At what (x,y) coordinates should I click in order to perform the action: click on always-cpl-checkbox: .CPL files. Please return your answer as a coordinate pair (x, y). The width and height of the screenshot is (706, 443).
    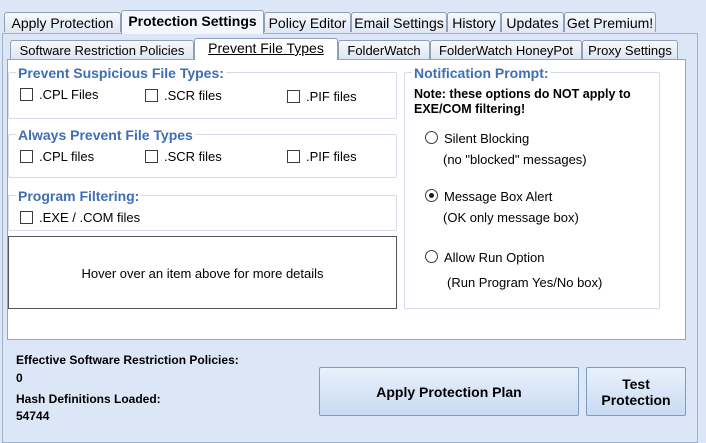
    Looking at the image, I should click on (57, 156).